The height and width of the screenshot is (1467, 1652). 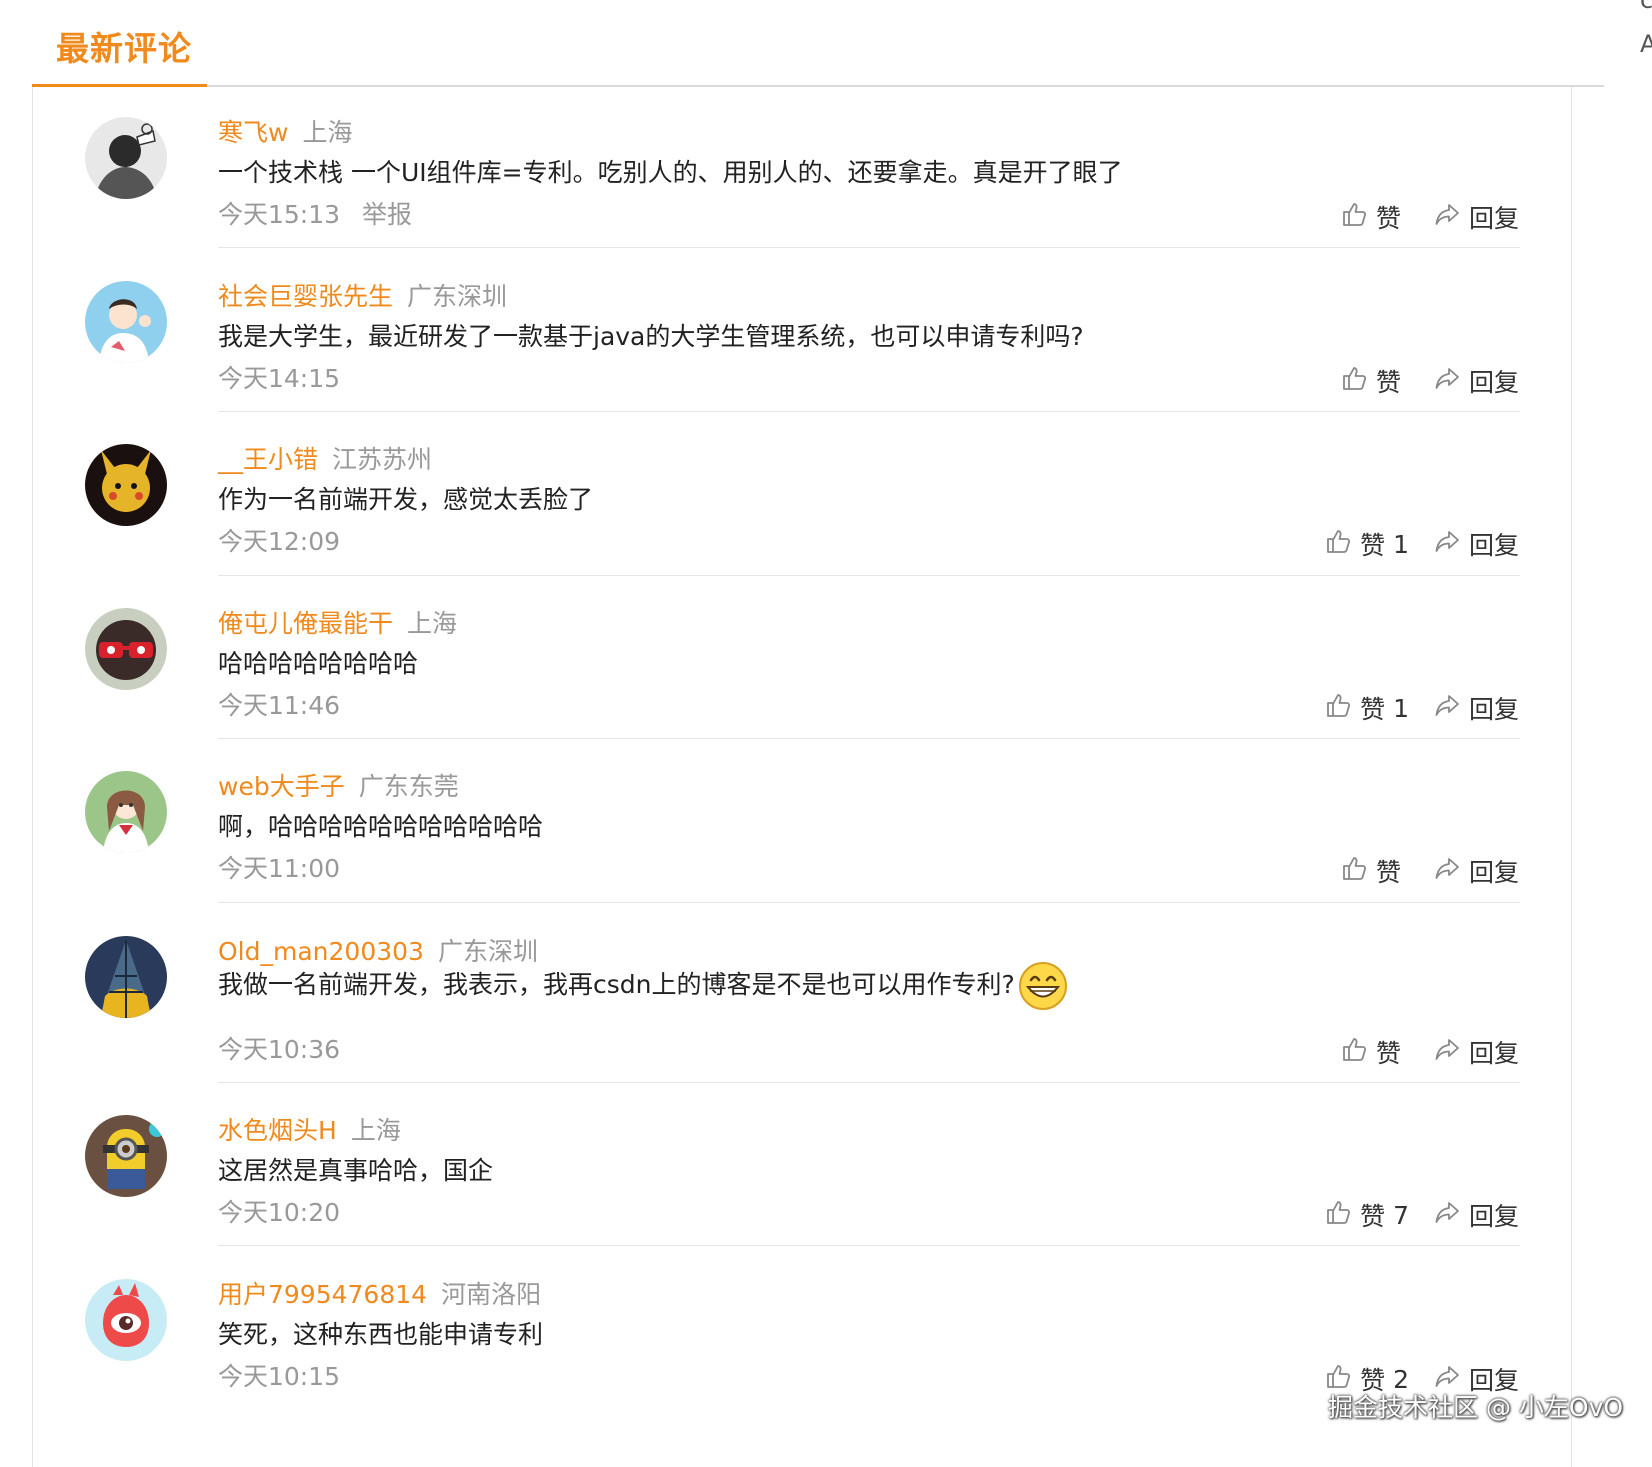 What do you see at coordinates (277, 1130) in the screenshot?
I see `username-link: 水色烟头H` at bounding box center [277, 1130].